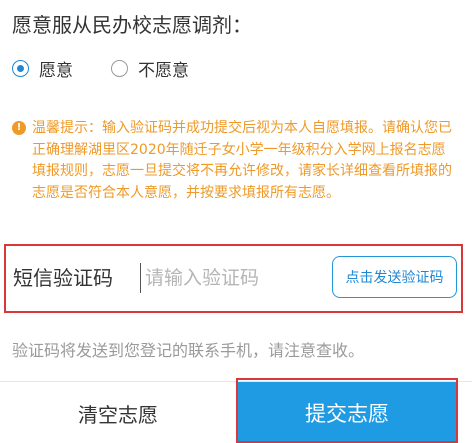 Image resolution: width=472 pixels, height=443 pixels. Describe the element at coordinates (163, 70) in the screenshot. I see `radio-label-unwilling: 不愿意` at that location.